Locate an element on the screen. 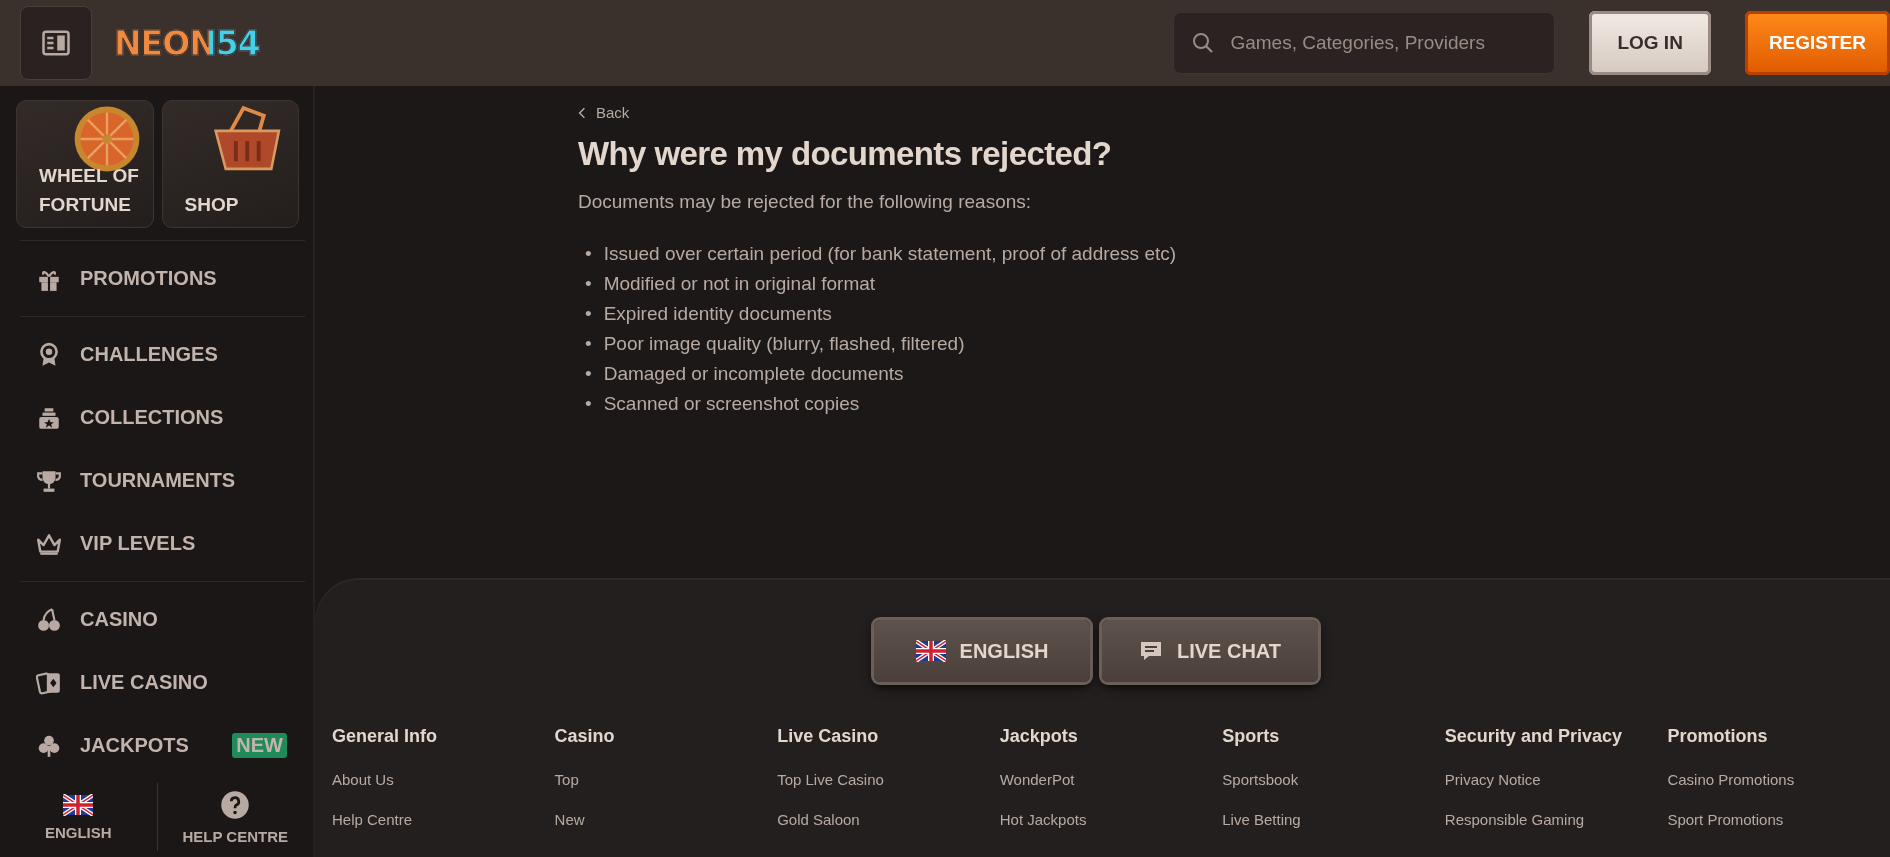 This screenshot has width=1890, height=857. sidebar-panel-icon is located at coordinates (56, 43).